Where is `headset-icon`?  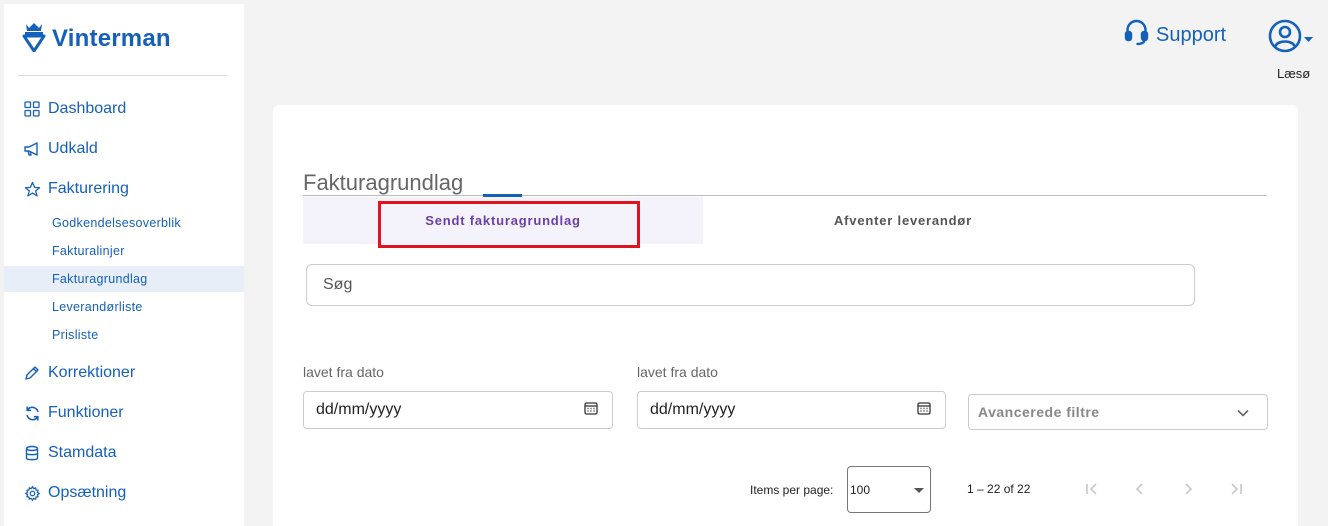
headset-icon is located at coordinates (1136, 35).